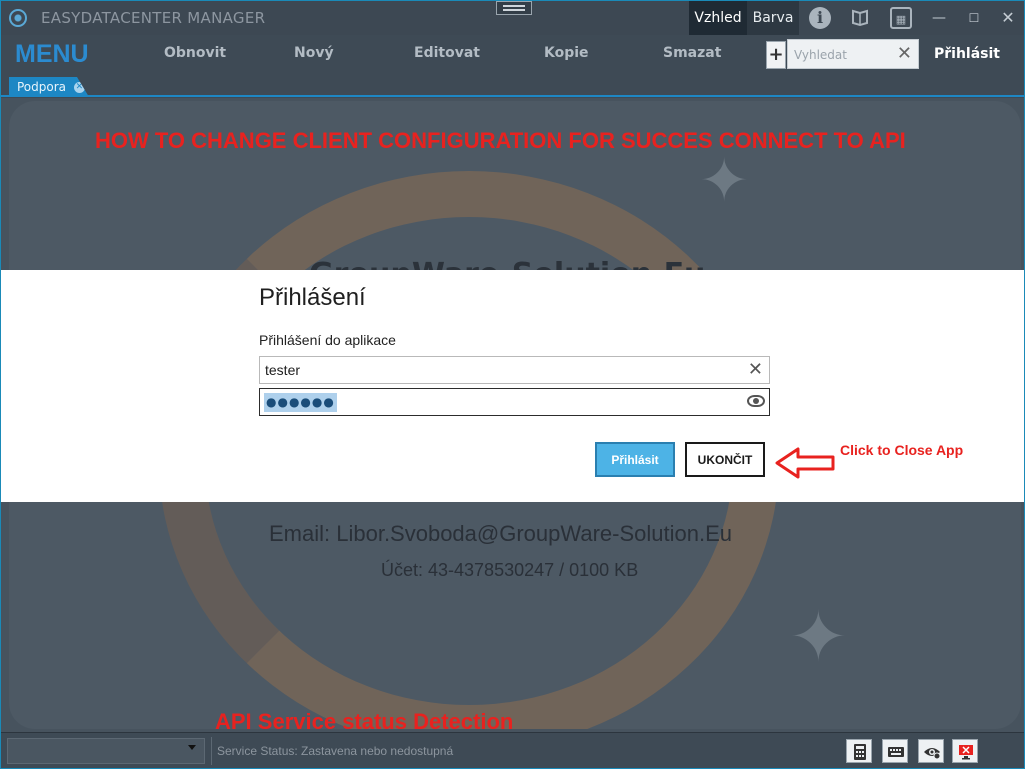 The image size is (1025, 769). Describe the element at coordinates (106, 751) in the screenshot. I see `status-dropdown` at that location.